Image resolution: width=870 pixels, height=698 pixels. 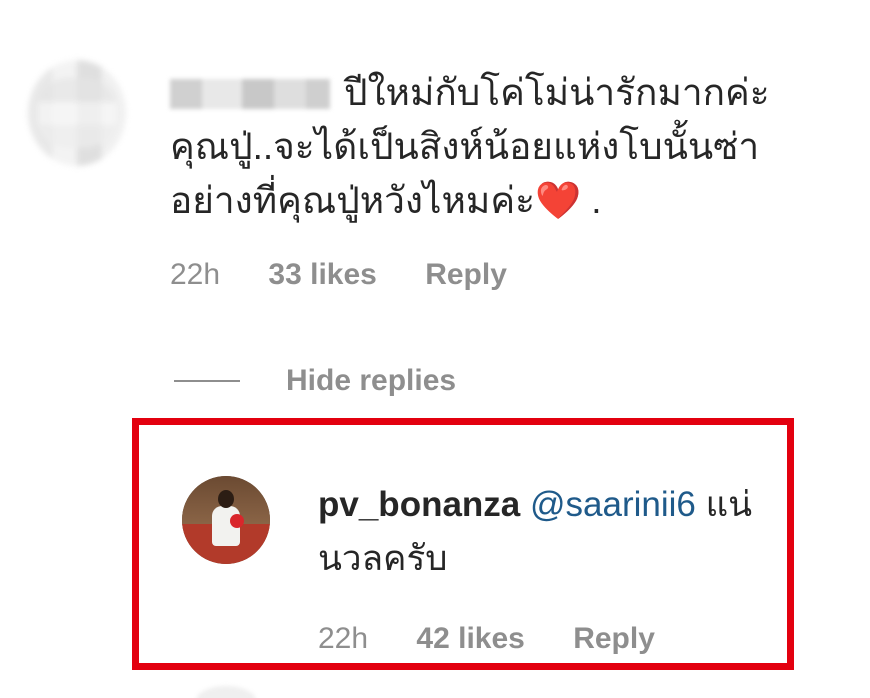 I want to click on avatar-person-head, so click(x=226, y=499).